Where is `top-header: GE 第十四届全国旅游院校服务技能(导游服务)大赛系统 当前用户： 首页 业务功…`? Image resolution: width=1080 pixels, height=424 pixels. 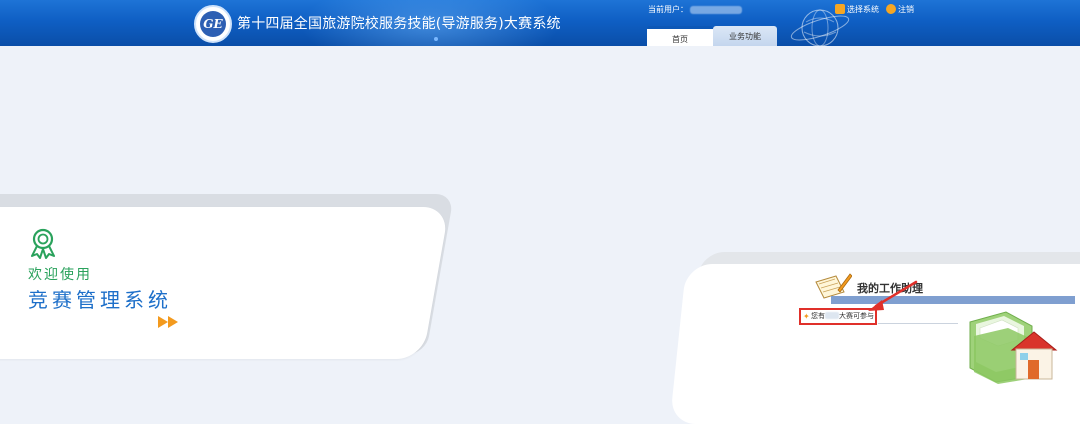 top-header: GE 第十四届全国旅游院校服务技能(导游服务)大赛系统 当前用户： 首页 业务功… is located at coordinates (540, 23).